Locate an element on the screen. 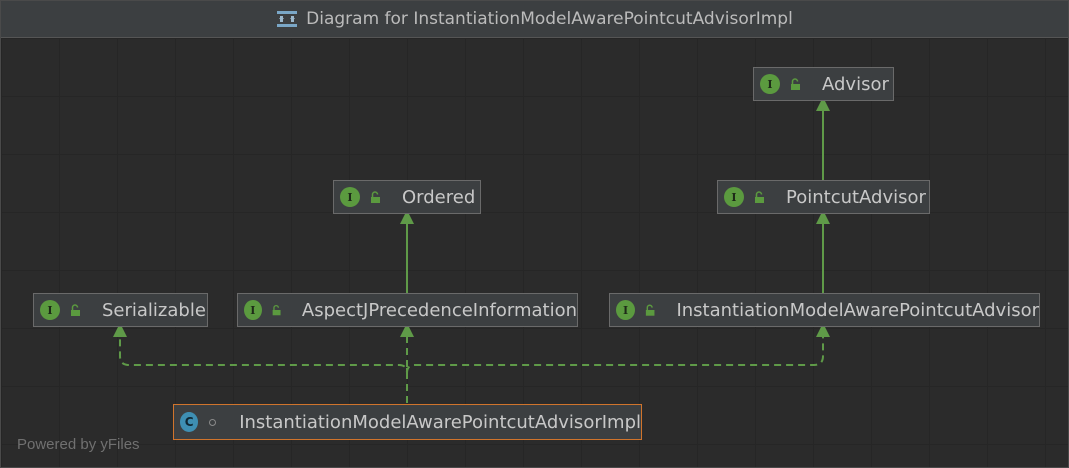 This screenshot has width=1069, height=468. node-pointcut-advisor: I PointcutAdvisor is located at coordinates (823, 197).